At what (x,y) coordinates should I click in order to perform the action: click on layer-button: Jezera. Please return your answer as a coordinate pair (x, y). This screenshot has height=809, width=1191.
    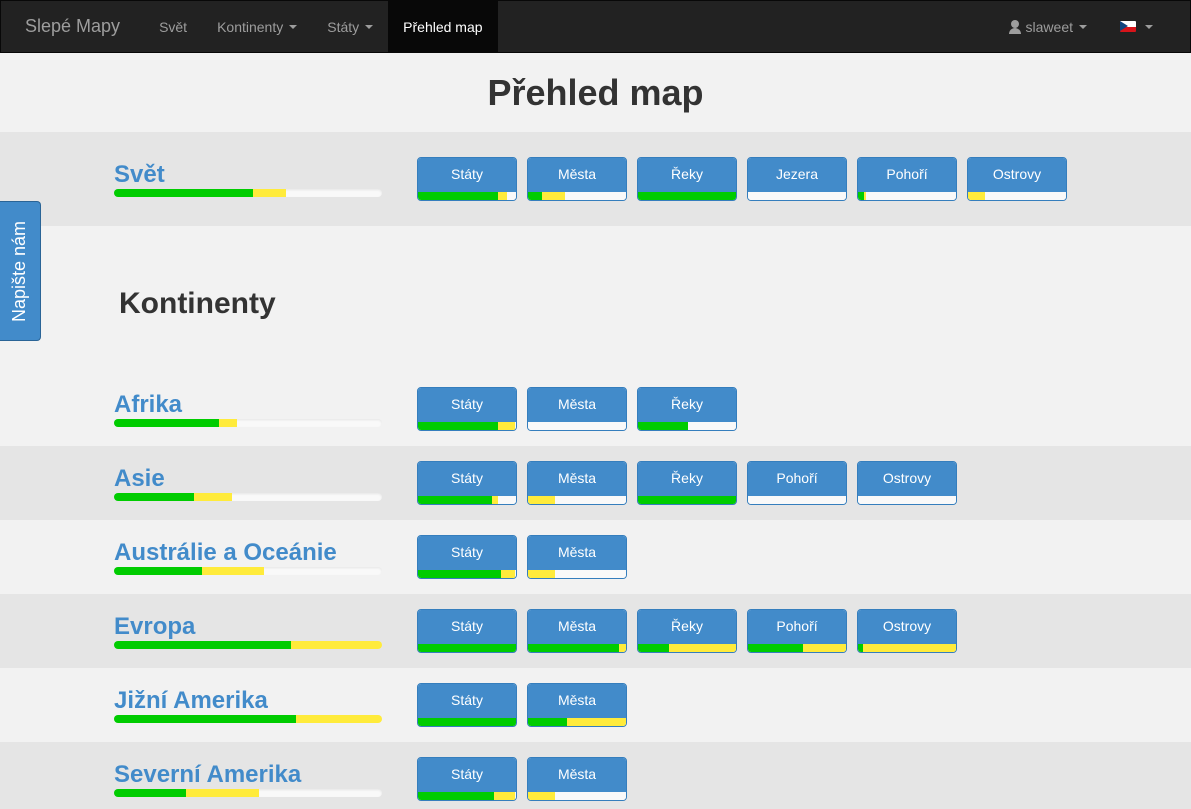
    Looking at the image, I should click on (797, 179).